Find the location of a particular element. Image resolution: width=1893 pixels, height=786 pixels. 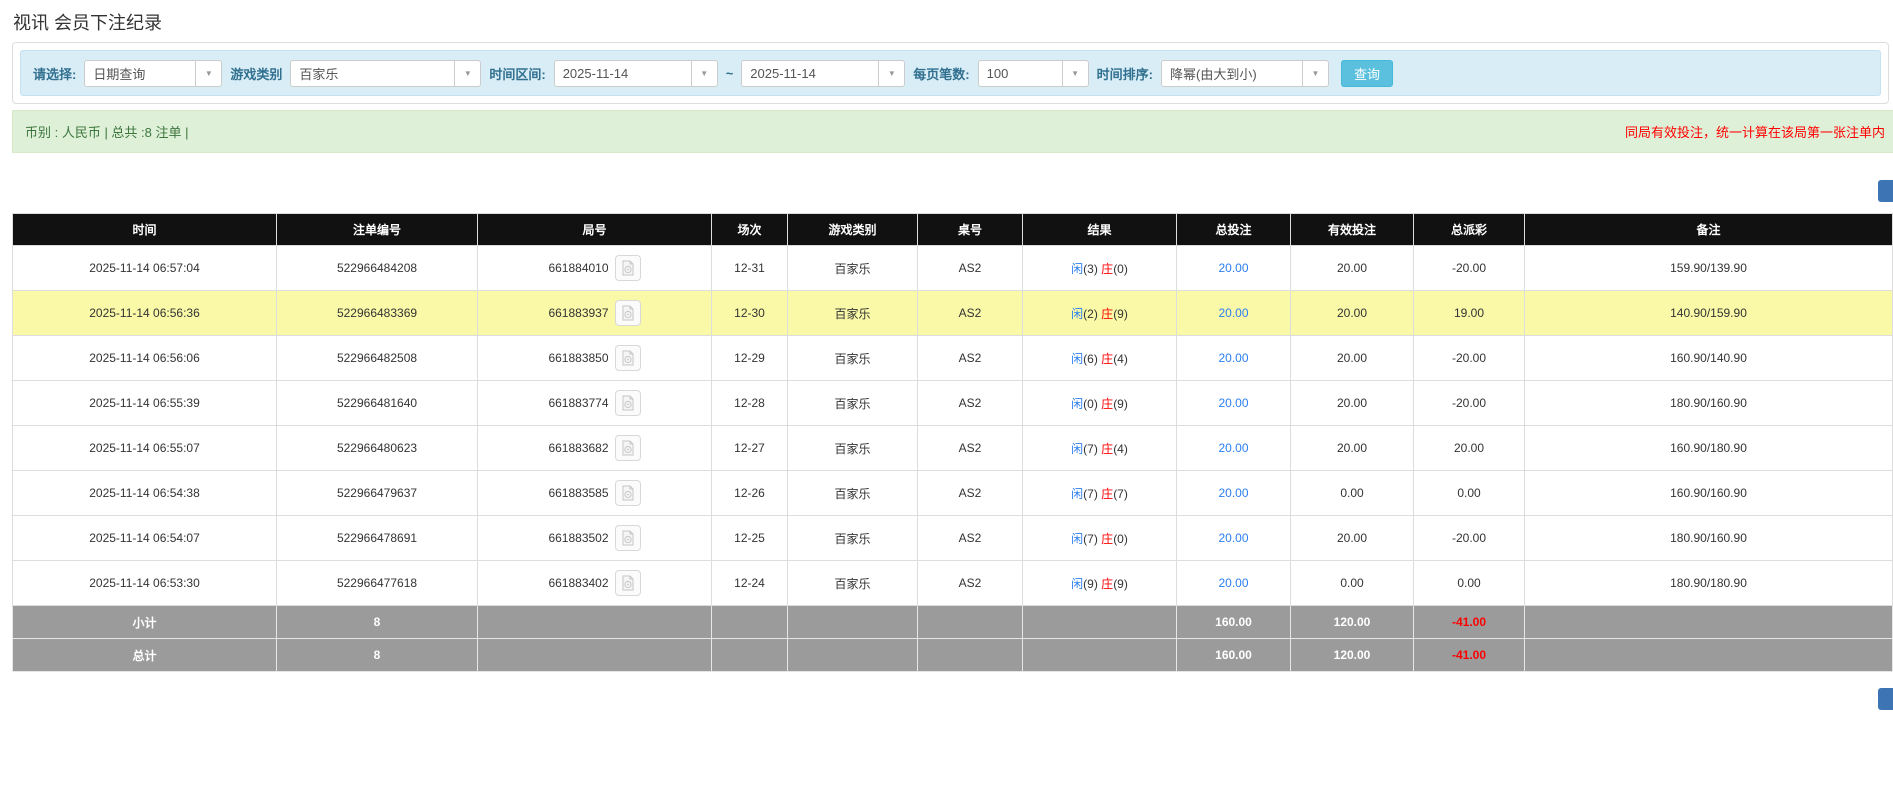

subtotal-count: 8 is located at coordinates (377, 622).